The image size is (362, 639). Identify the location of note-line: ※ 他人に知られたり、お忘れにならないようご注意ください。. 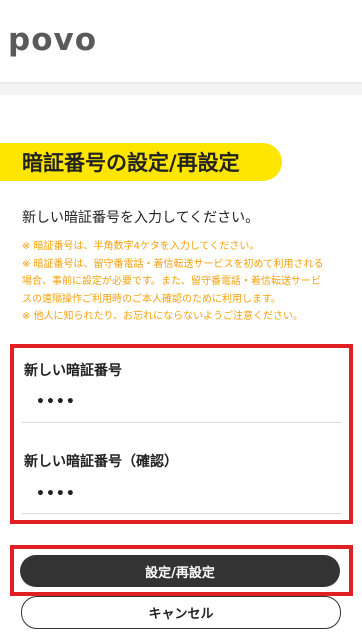
(162, 316).